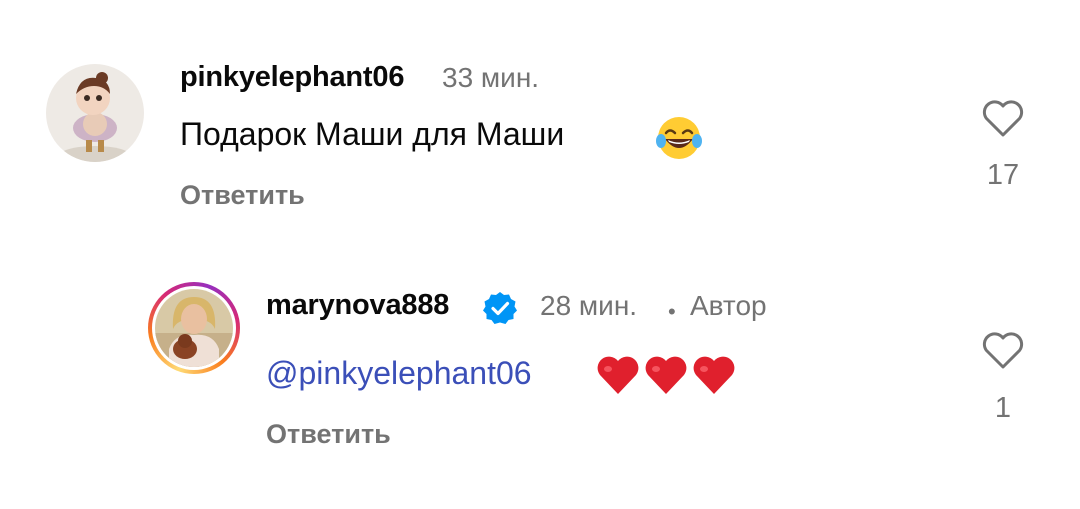 The width and height of the screenshot is (1080, 509). Describe the element at coordinates (589, 305) in the screenshot. I see `timestamp: 28 мин.` at that location.